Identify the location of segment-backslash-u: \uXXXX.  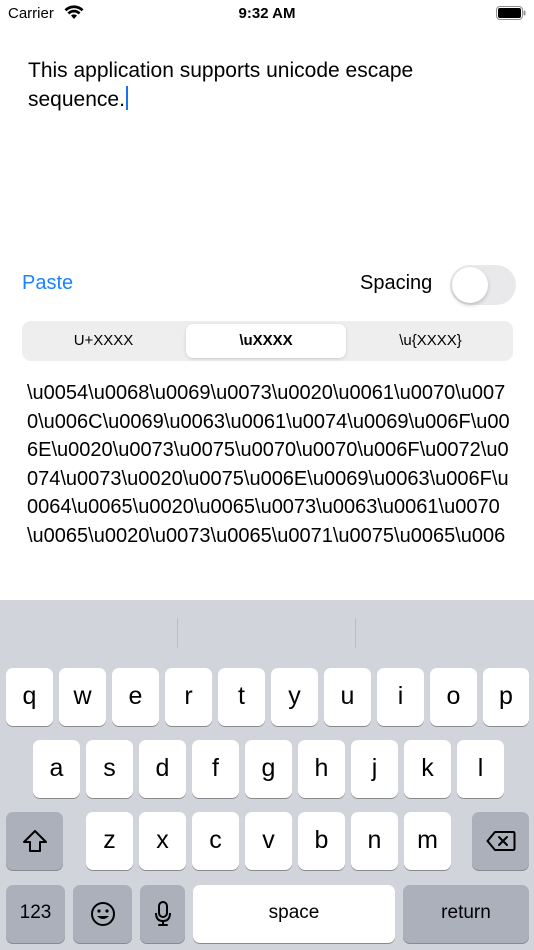
(266, 341).